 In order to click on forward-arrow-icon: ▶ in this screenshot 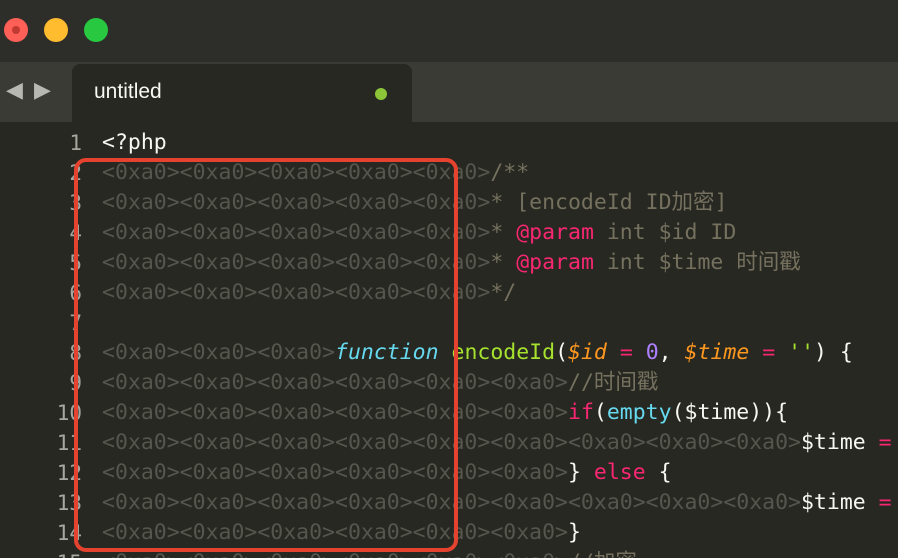, I will do `click(42, 90)`.